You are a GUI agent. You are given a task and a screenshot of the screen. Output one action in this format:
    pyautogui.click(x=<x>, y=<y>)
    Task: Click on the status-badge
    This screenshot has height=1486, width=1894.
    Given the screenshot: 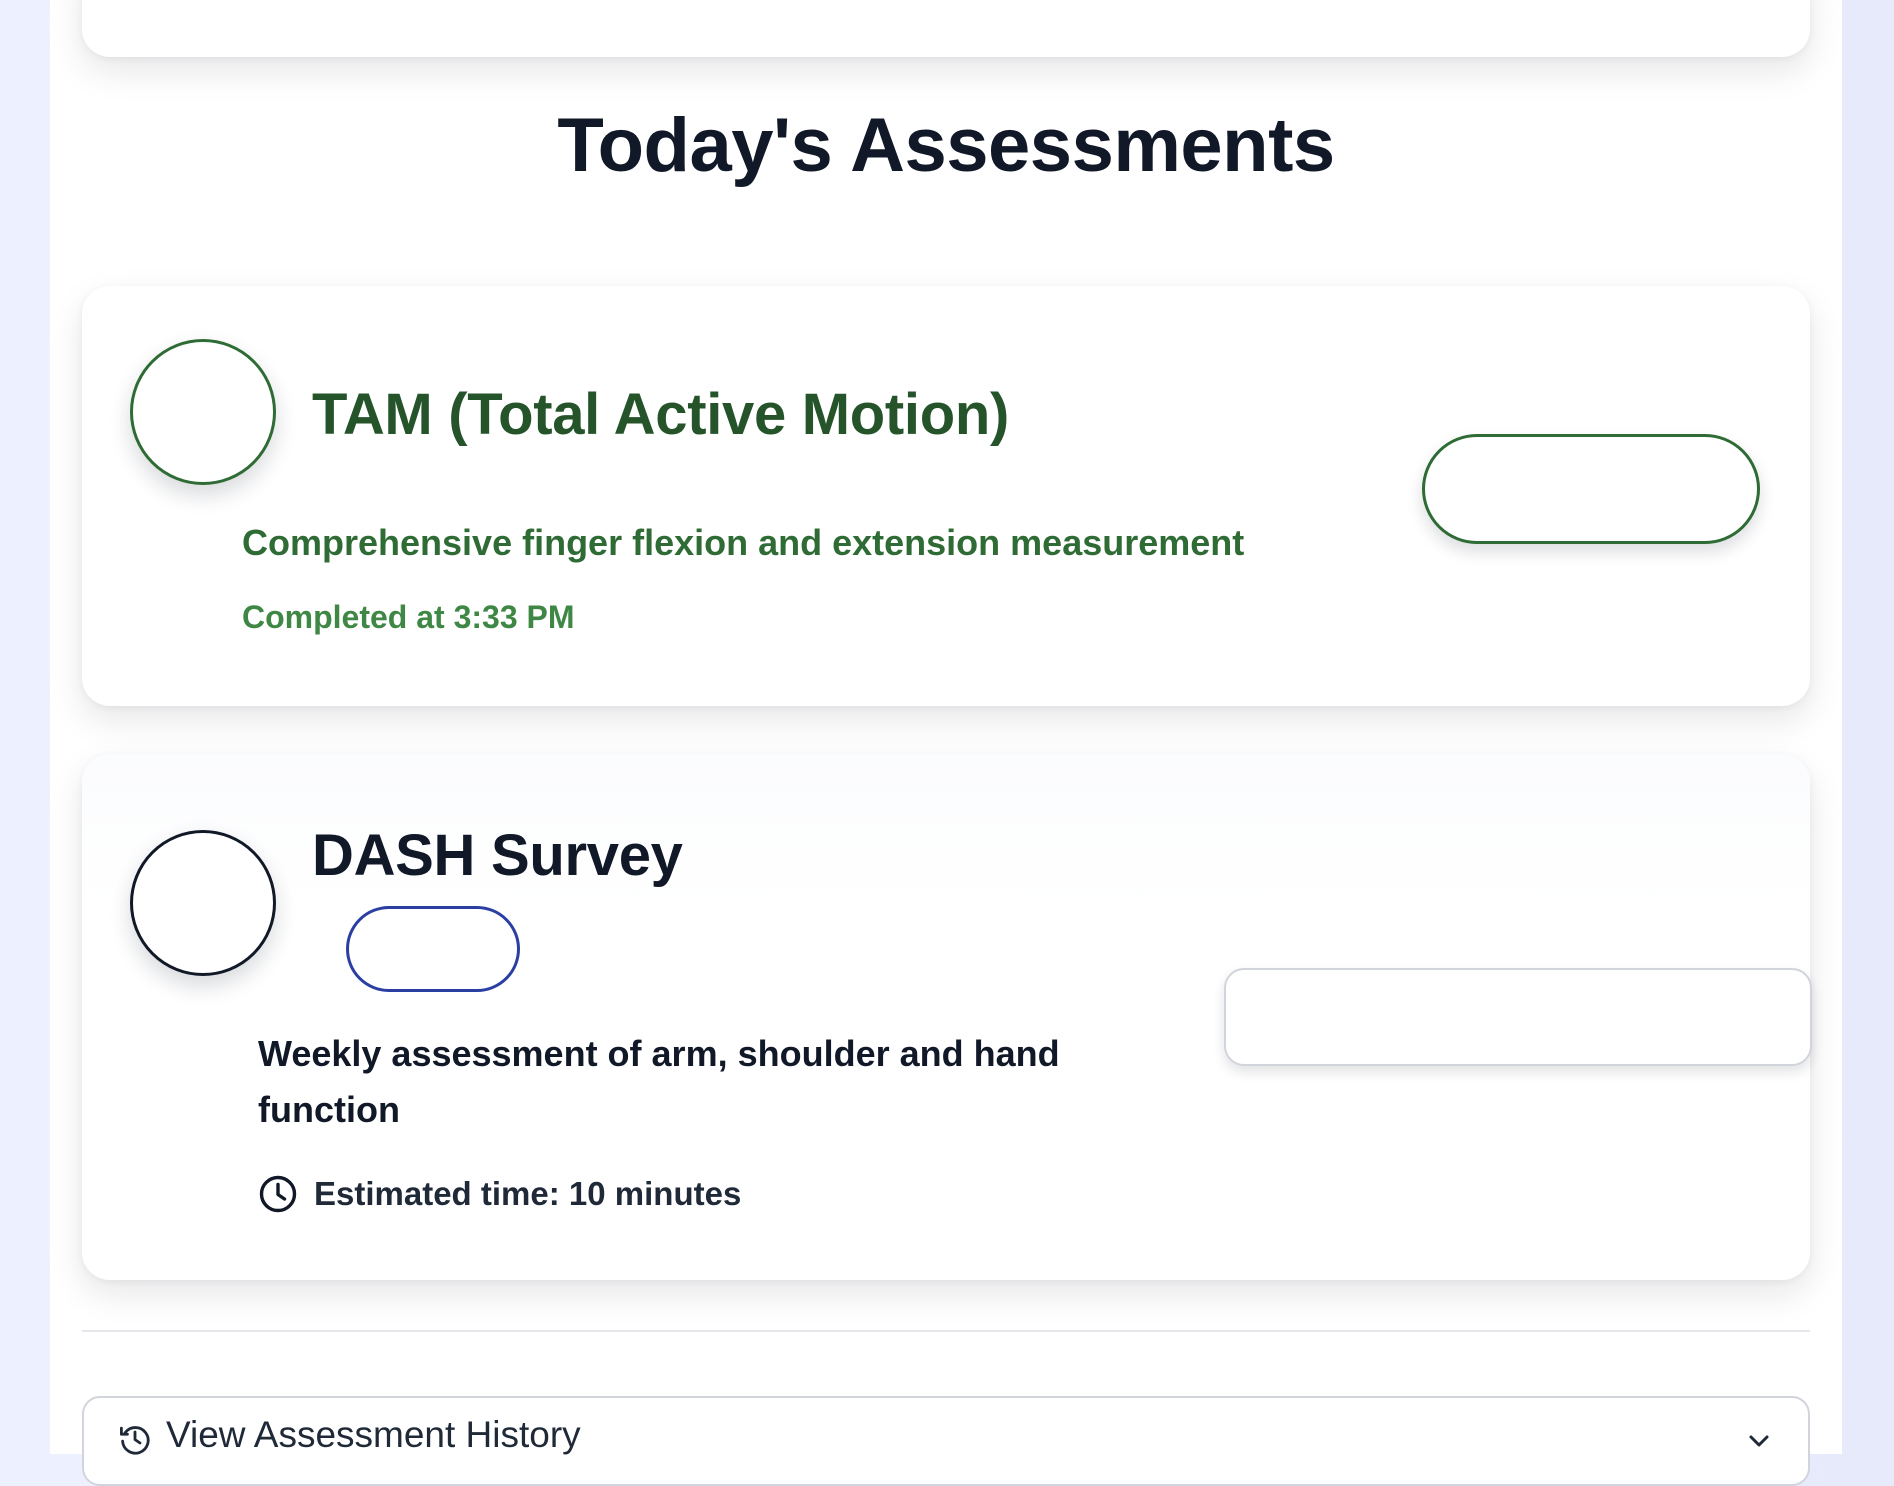 What is the action you would take?
    pyautogui.click(x=433, y=949)
    